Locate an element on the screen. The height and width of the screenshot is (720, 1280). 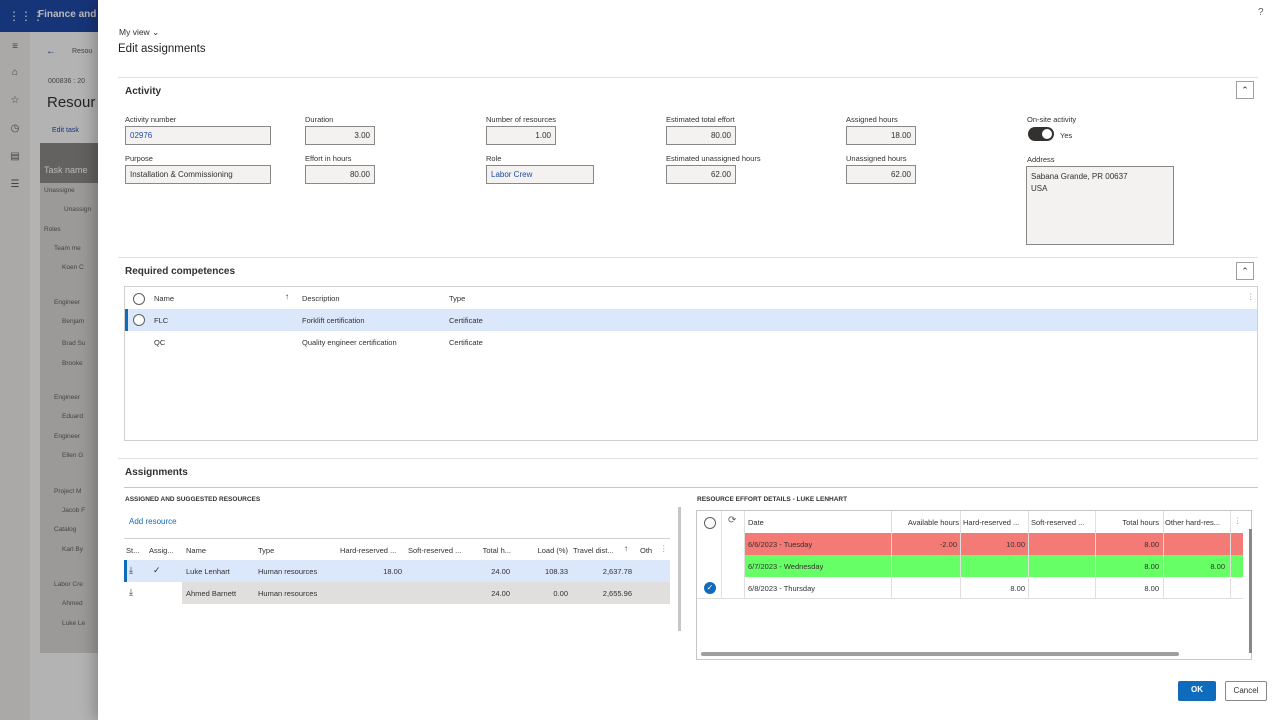
table-row: ✓ 6/8/2023 - Thursday 8.00 8.00 is located at coordinates (970, 588).